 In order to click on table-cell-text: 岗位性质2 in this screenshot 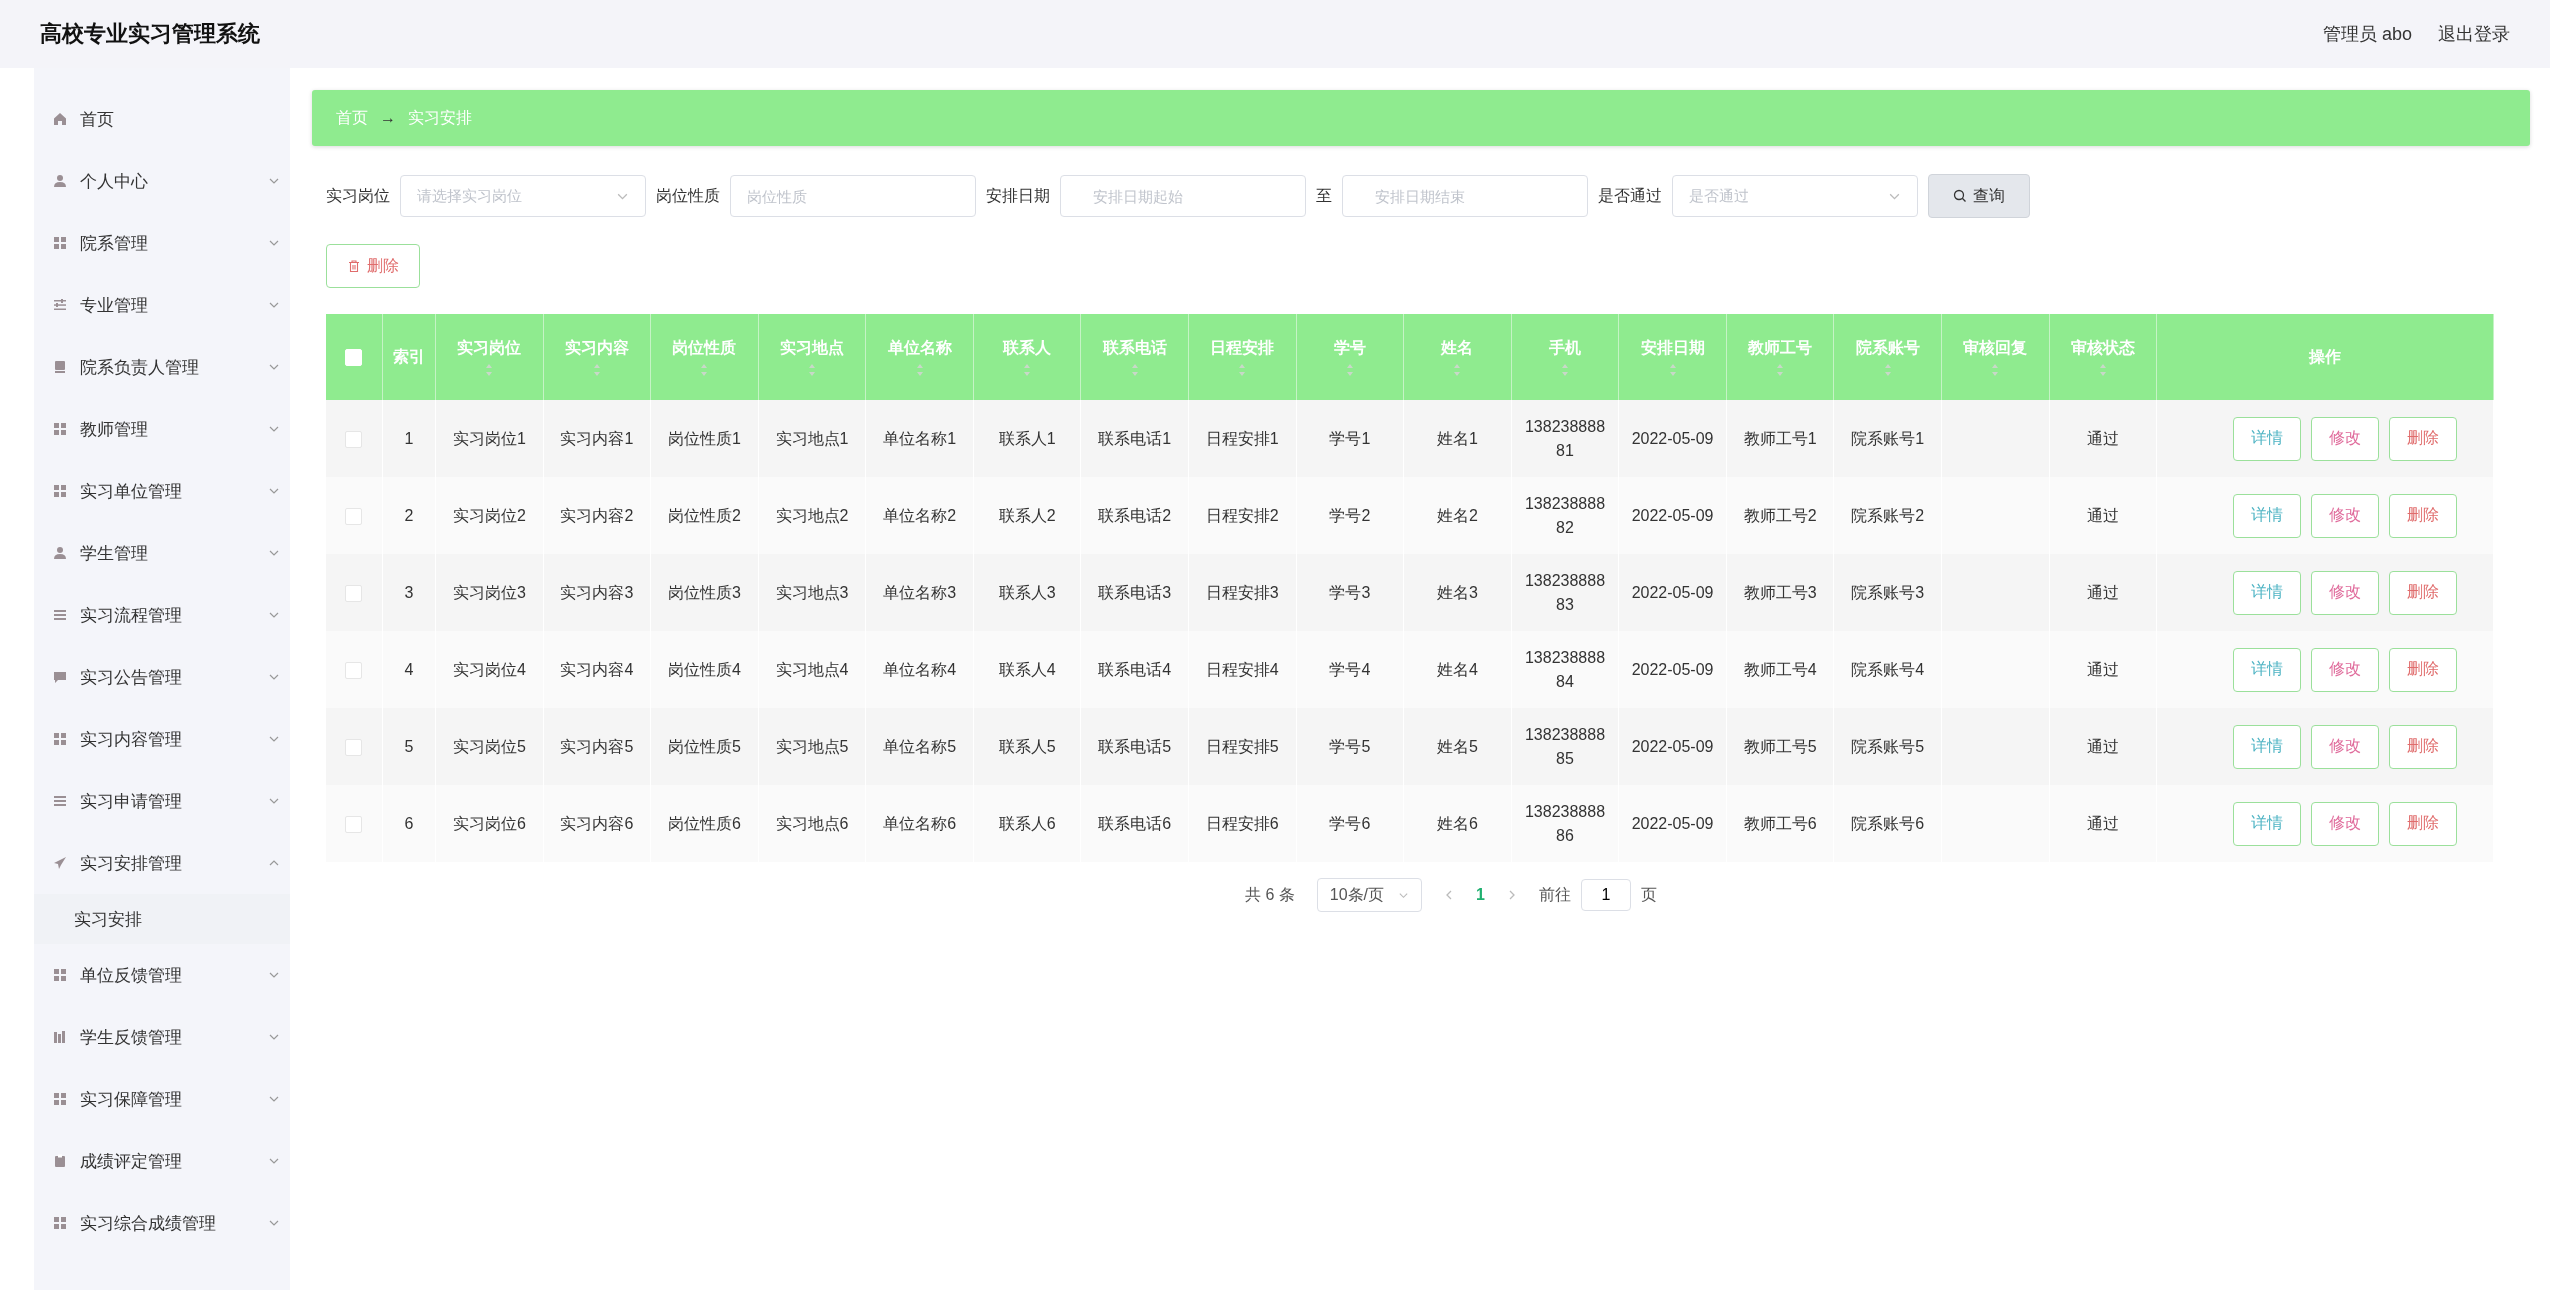, I will do `click(704, 515)`.